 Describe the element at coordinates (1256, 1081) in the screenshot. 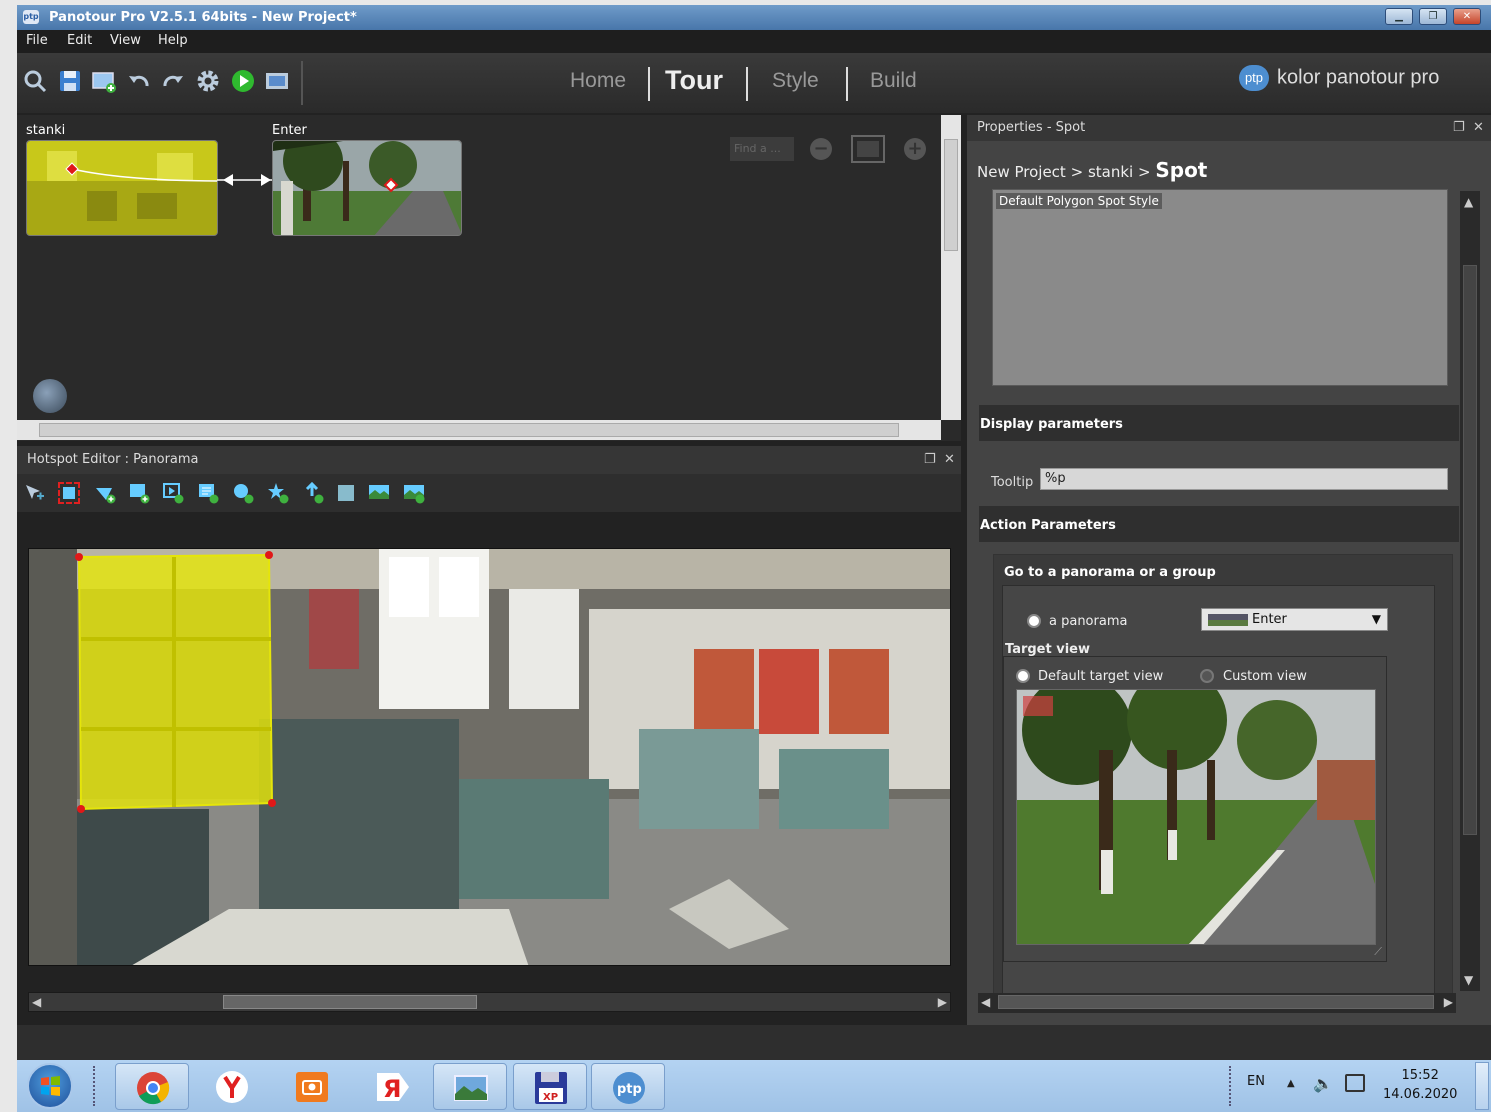

I see `language-indicator: EN` at that location.